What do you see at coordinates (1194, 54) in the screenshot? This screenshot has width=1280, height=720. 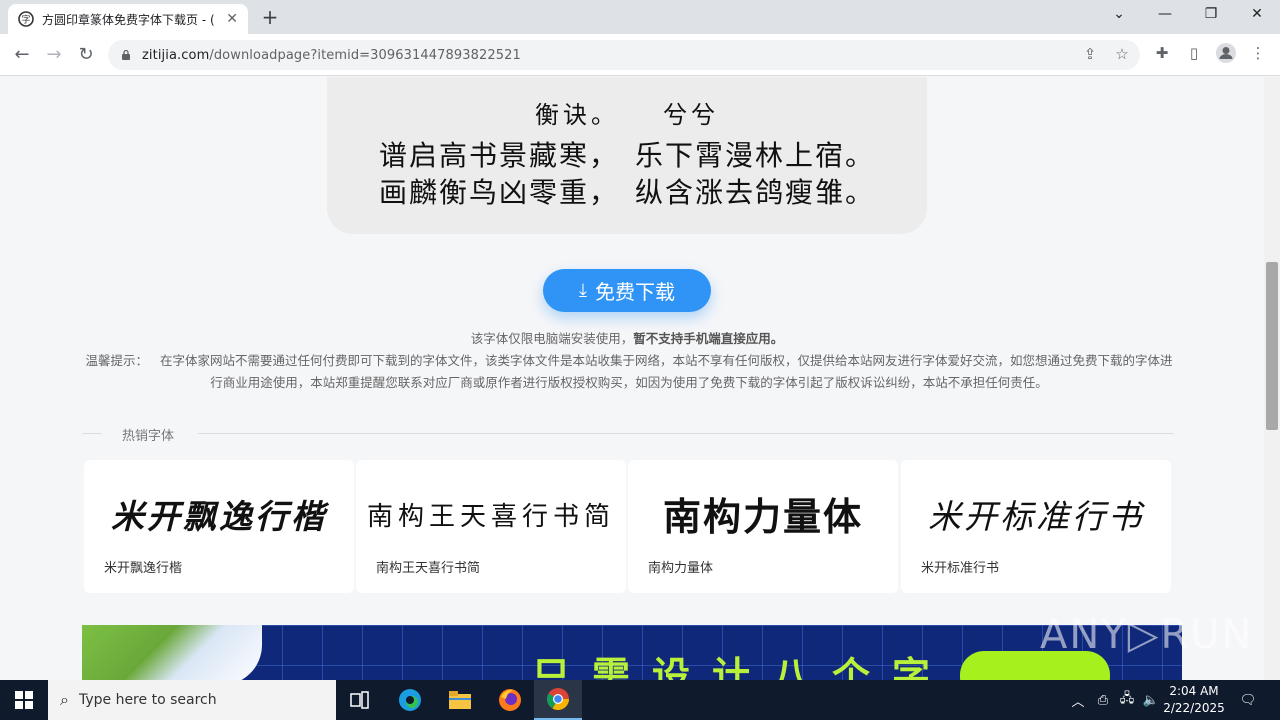 I see `side-panel-icon: ▯` at bounding box center [1194, 54].